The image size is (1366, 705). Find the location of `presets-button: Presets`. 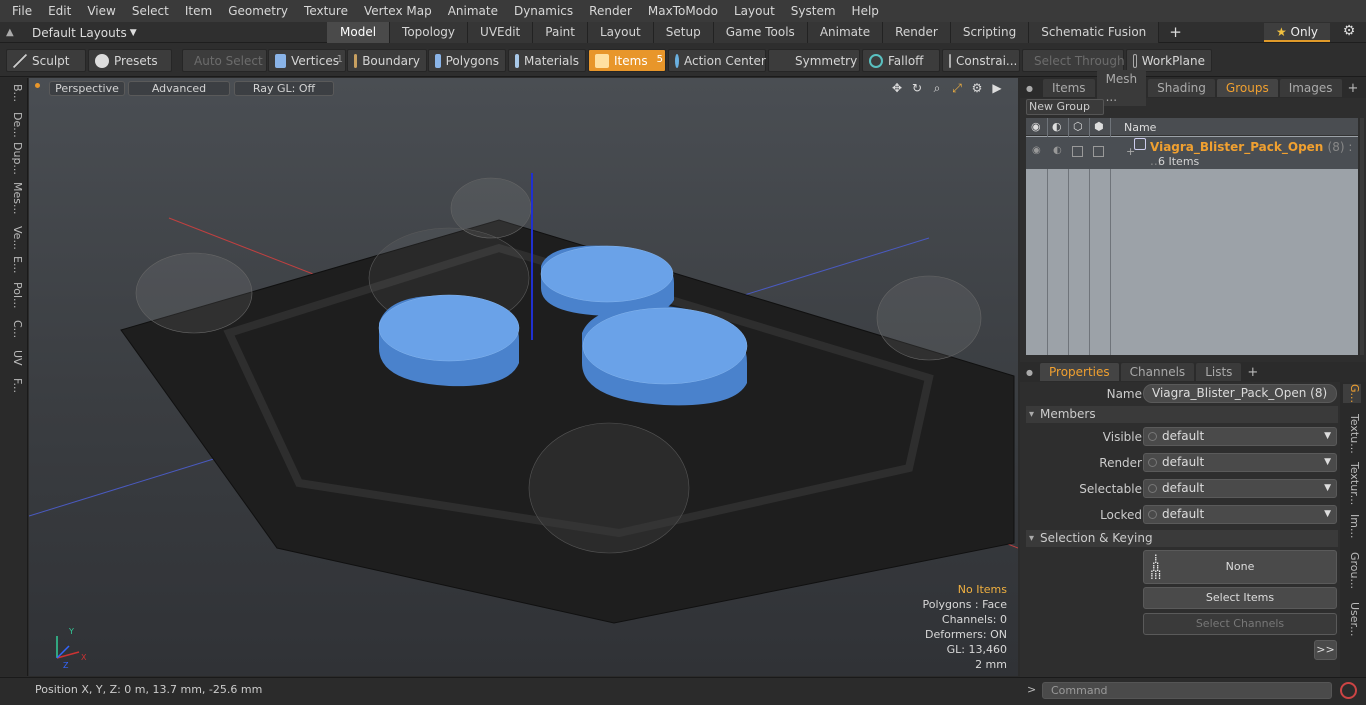

presets-button: Presets is located at coordinates (130, 60).